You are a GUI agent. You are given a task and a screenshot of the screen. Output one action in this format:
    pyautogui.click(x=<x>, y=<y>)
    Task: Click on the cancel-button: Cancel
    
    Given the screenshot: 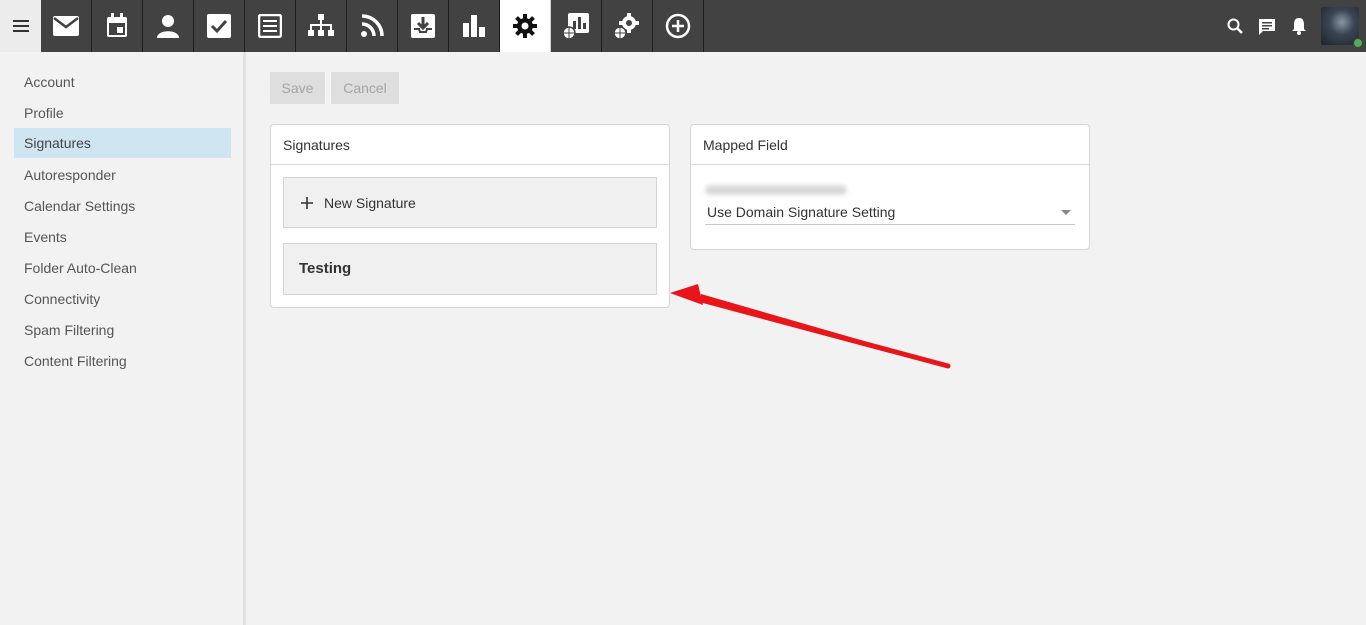 What is the action you would take?
    pyautogui.click(x=365, y=88)
    